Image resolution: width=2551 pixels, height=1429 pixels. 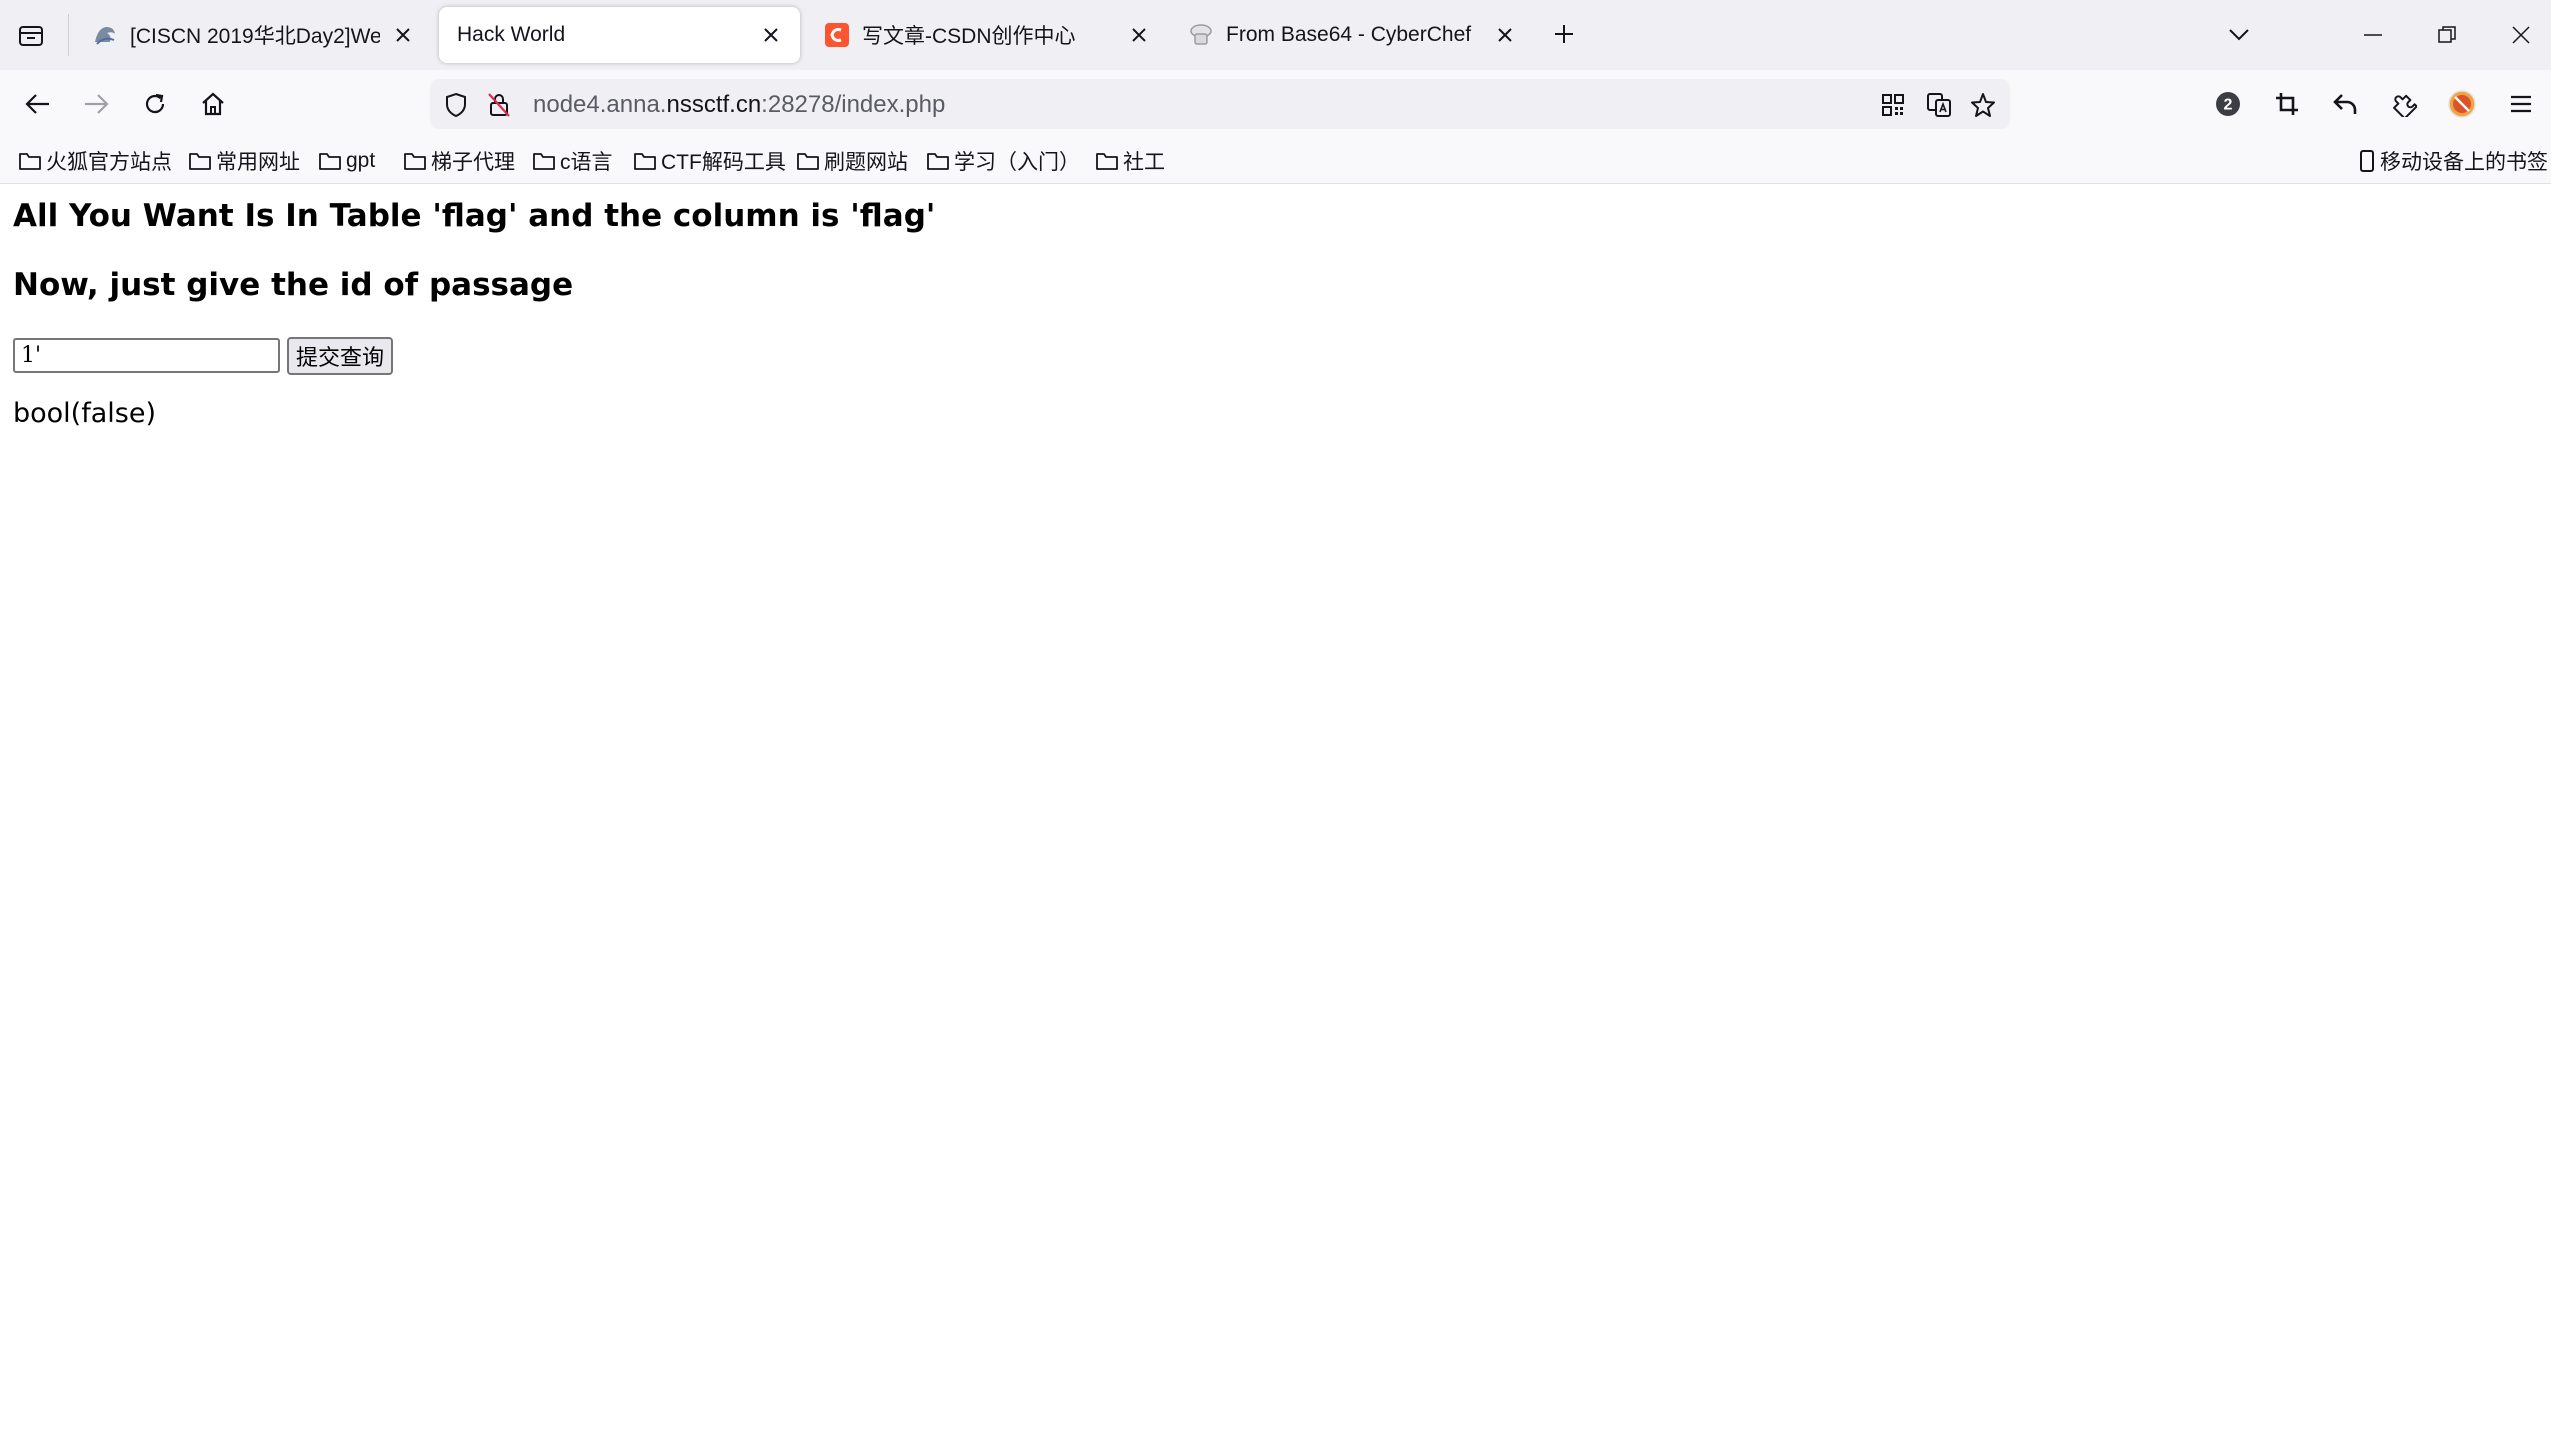 I want to click on bookmark-star-button, so click(x=1983, y=105).